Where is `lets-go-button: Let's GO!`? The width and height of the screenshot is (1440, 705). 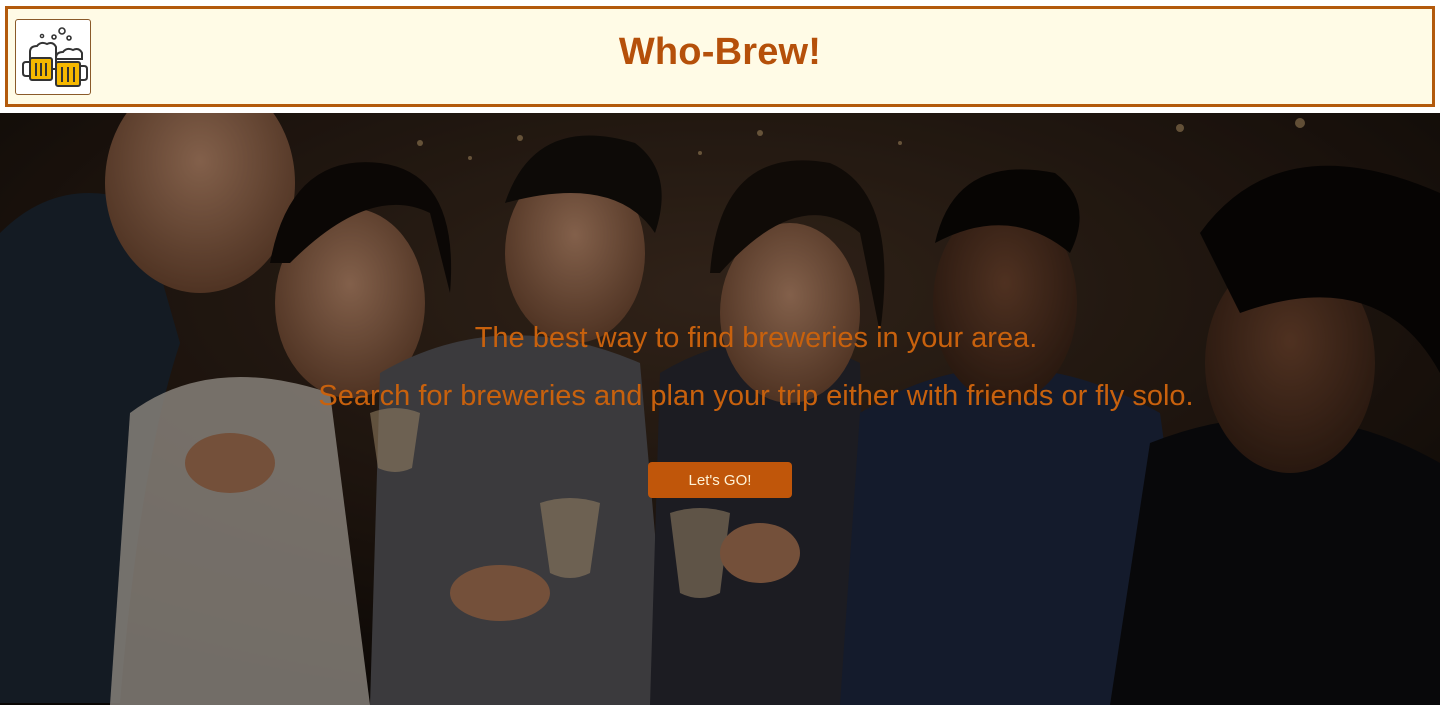 lets-go-button: Let's GO! is located at coordinates (720, 480).